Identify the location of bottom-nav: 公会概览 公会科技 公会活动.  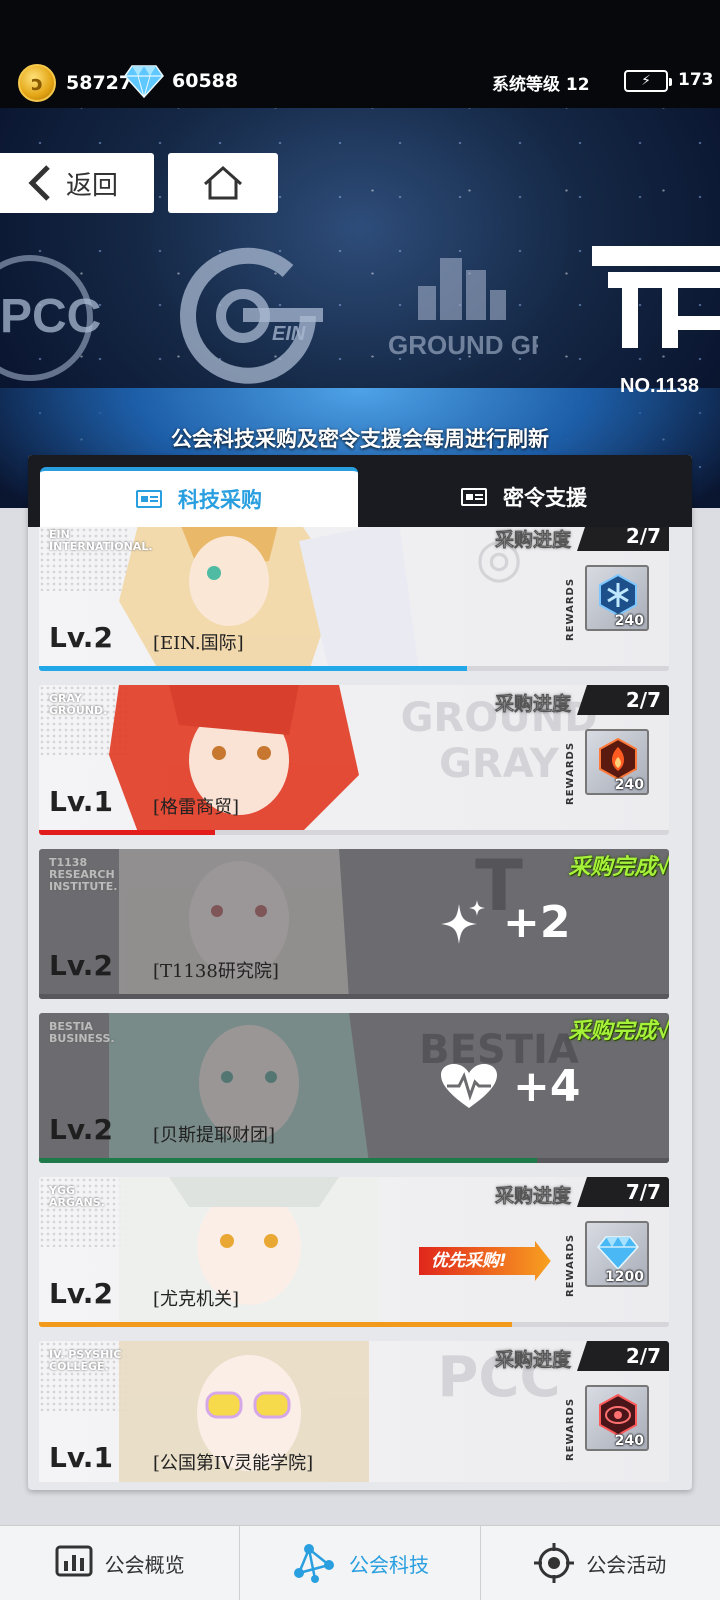
(360, 1562).